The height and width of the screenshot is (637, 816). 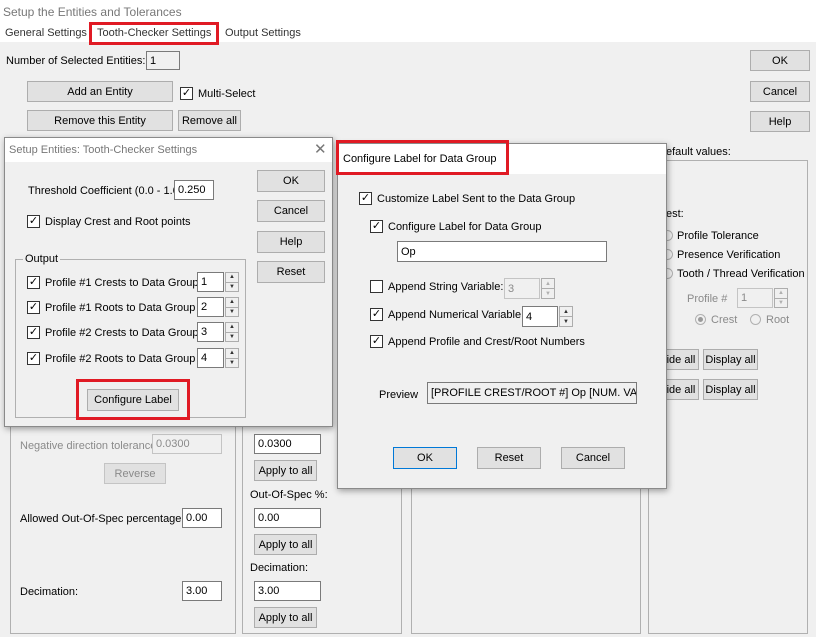 What do you see at coordinates (446, 287) in the screenshot?
I see `append-string-text: Append String Variable:` at bounding box center [446, 287].